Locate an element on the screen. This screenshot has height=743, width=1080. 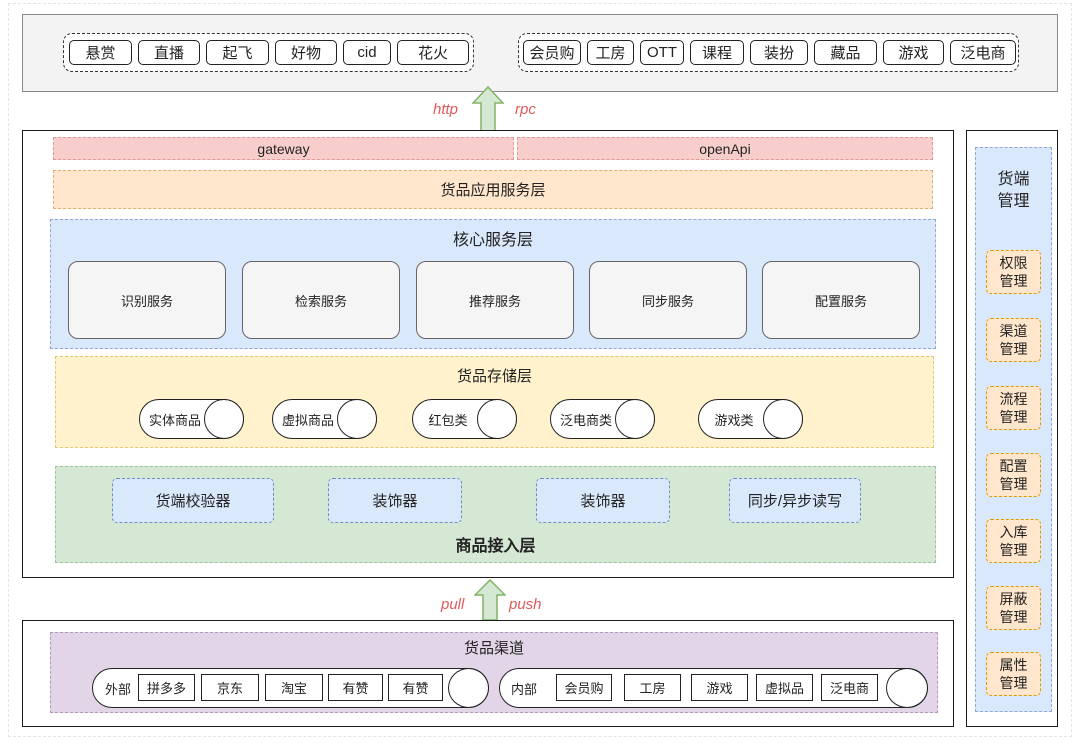
management-item-label: 配置管理 is located at coordinates (1013, 475).